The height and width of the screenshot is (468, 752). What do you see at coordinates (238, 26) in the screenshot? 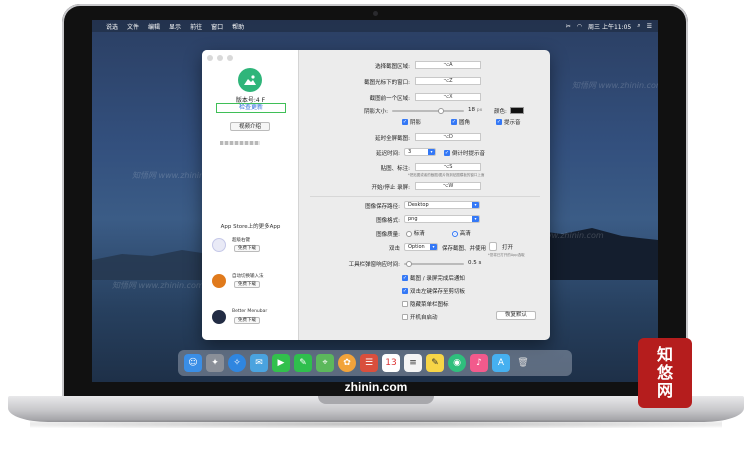
I see `menu-item: 帮助` at bounding box center [238, 26].